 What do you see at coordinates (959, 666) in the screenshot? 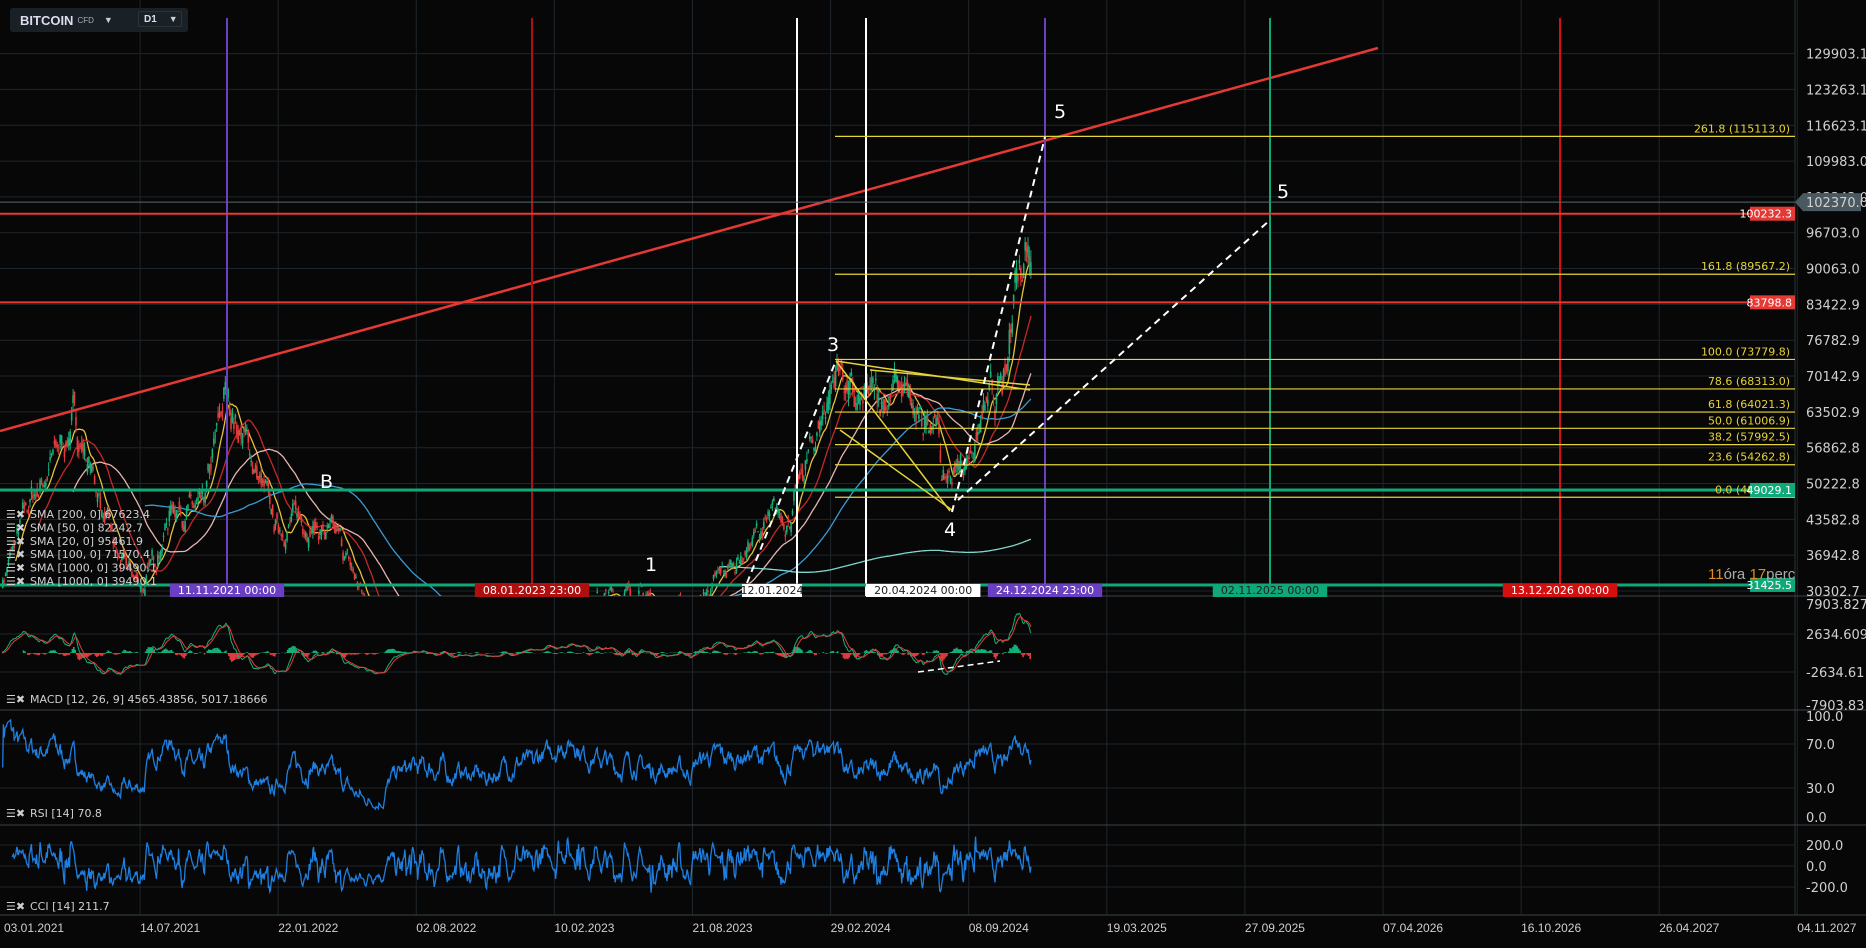
I see `macd-divergence-line` at bounding box center [959, 666].